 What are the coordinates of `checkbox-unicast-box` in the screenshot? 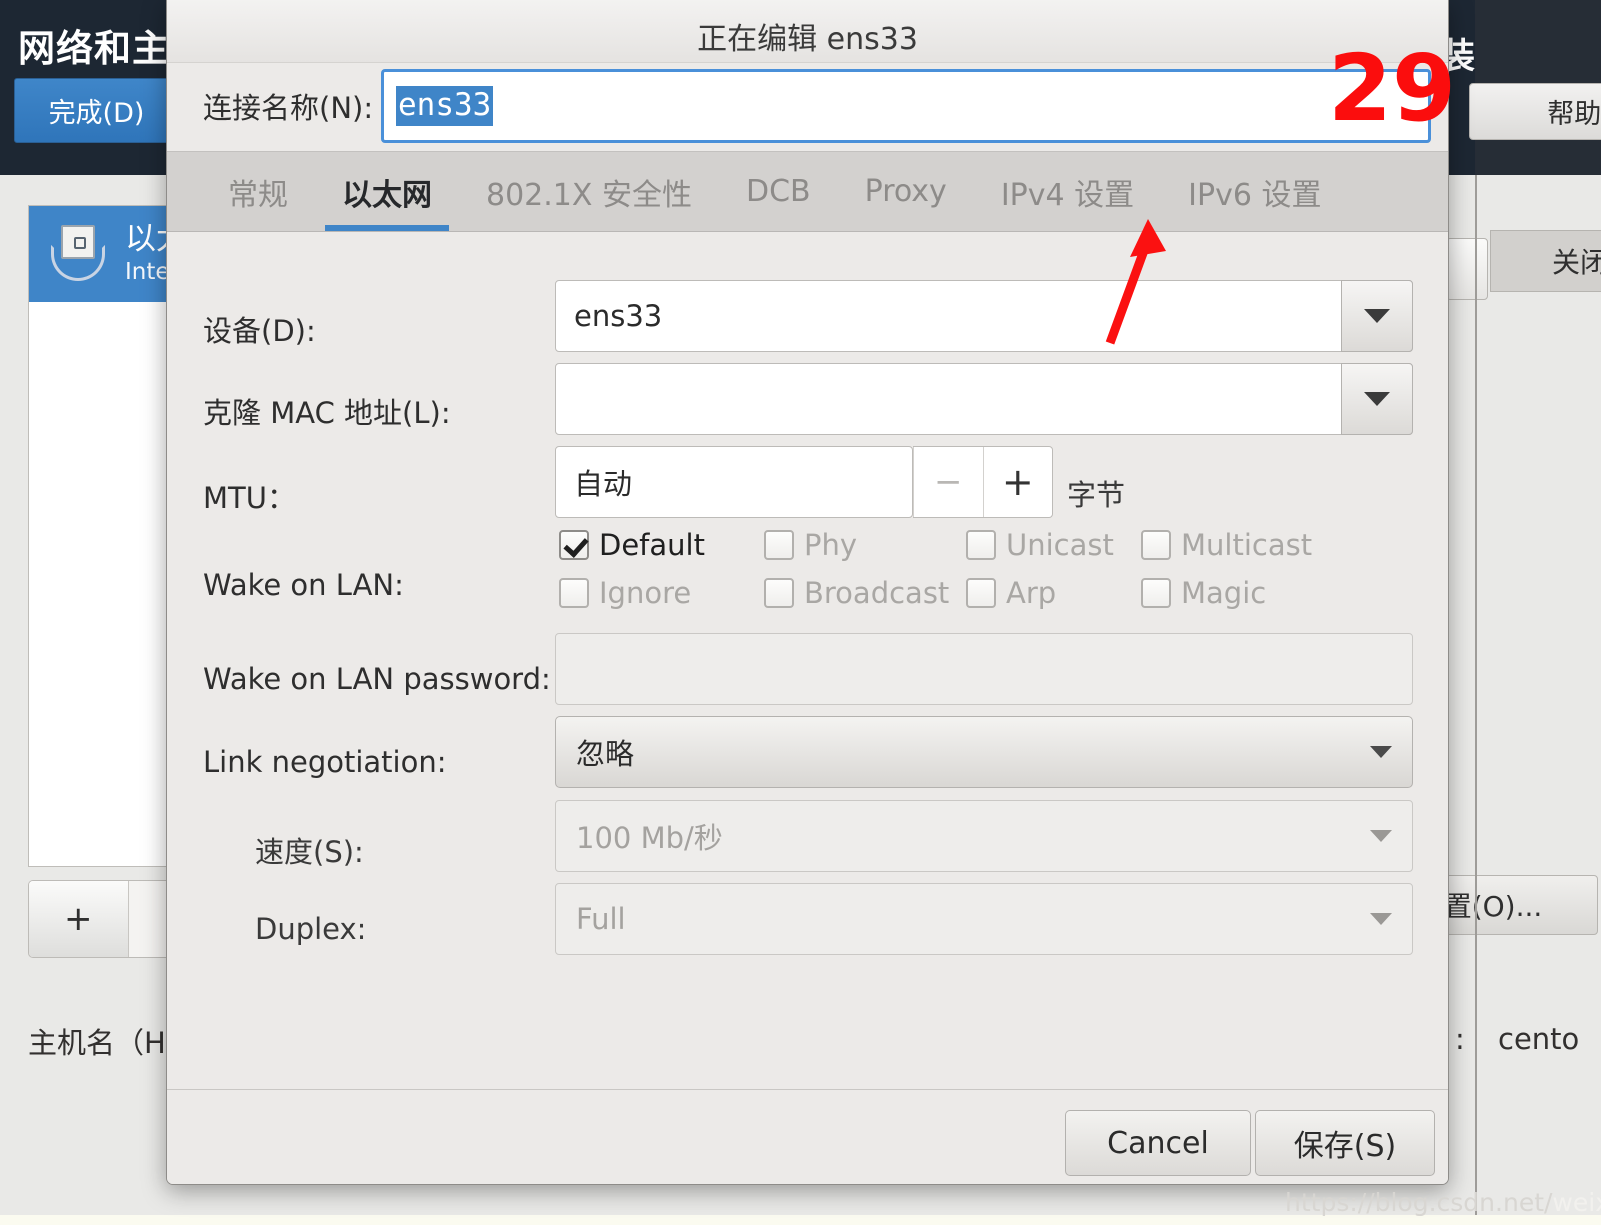 It's located at (981, 545).